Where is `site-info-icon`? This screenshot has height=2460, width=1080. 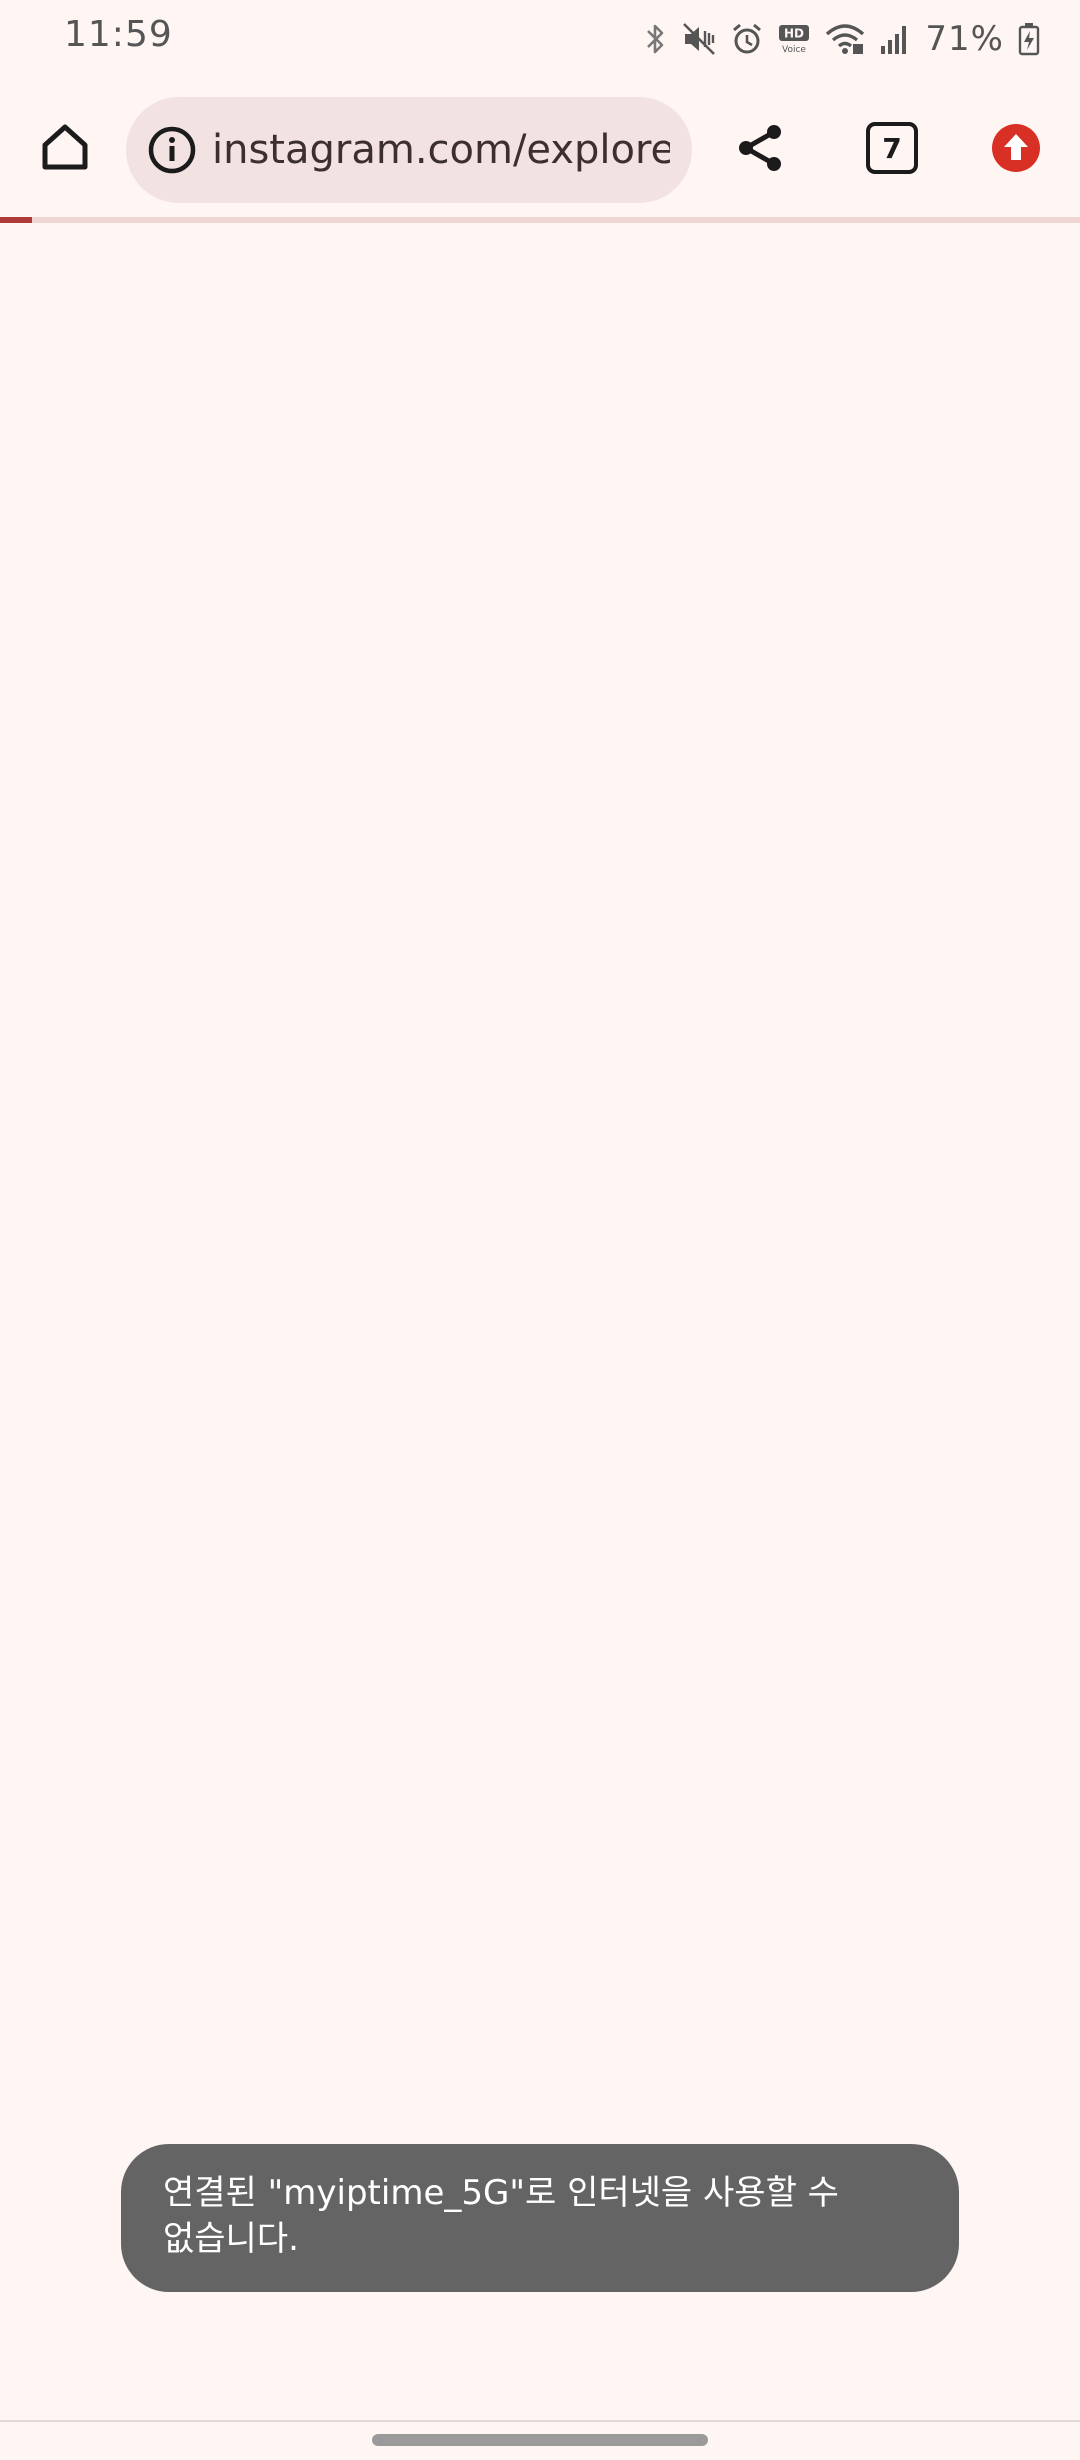
site-info-icon is located at coordinates (172, 150).